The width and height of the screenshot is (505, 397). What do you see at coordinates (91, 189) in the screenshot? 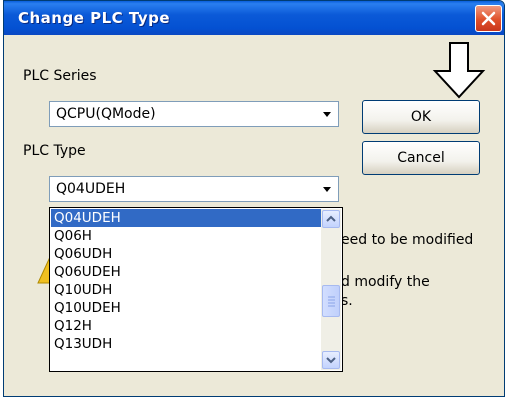
I see `plc-type-value: Q04UDEH` at bounding box center [91, 189].